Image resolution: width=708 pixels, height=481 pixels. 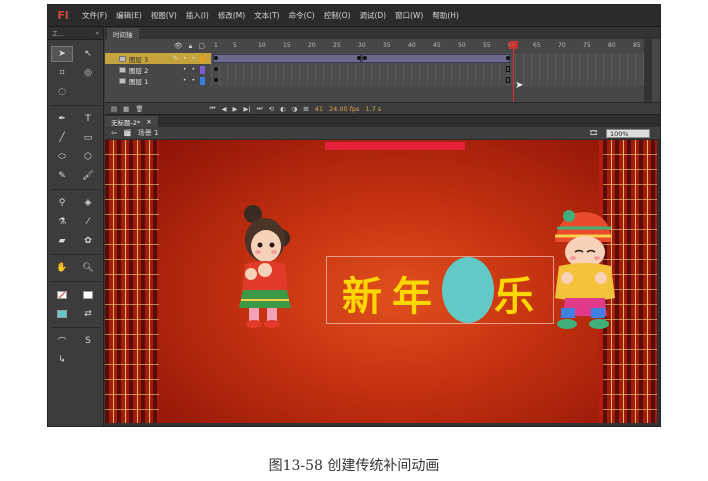 What do you see at coordinates (62, 138) in the screenshot?
I see `line-tool-icon: ╱` at bounding box center [62, 138].